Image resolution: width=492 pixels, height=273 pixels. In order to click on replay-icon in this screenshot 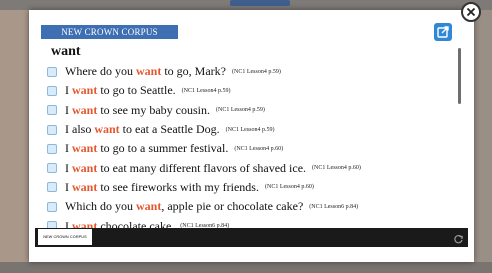, I will do `click(458, 239)`.